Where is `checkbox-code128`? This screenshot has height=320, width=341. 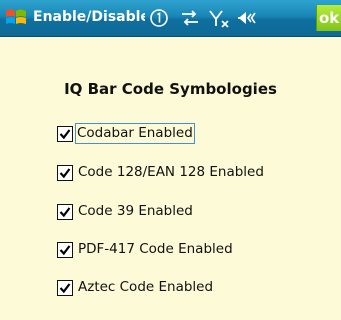
checkbox-code128 is located at coordinates (65, 173).